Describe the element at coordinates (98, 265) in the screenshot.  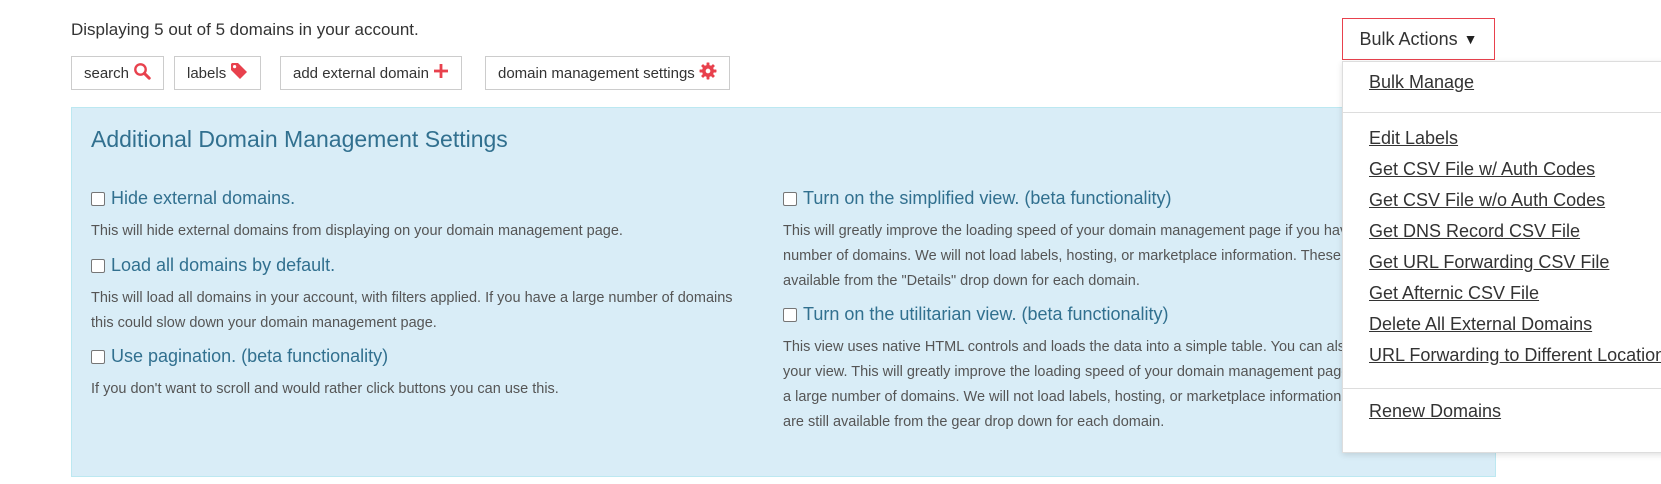
I see `load-all-checkbox` at that location.